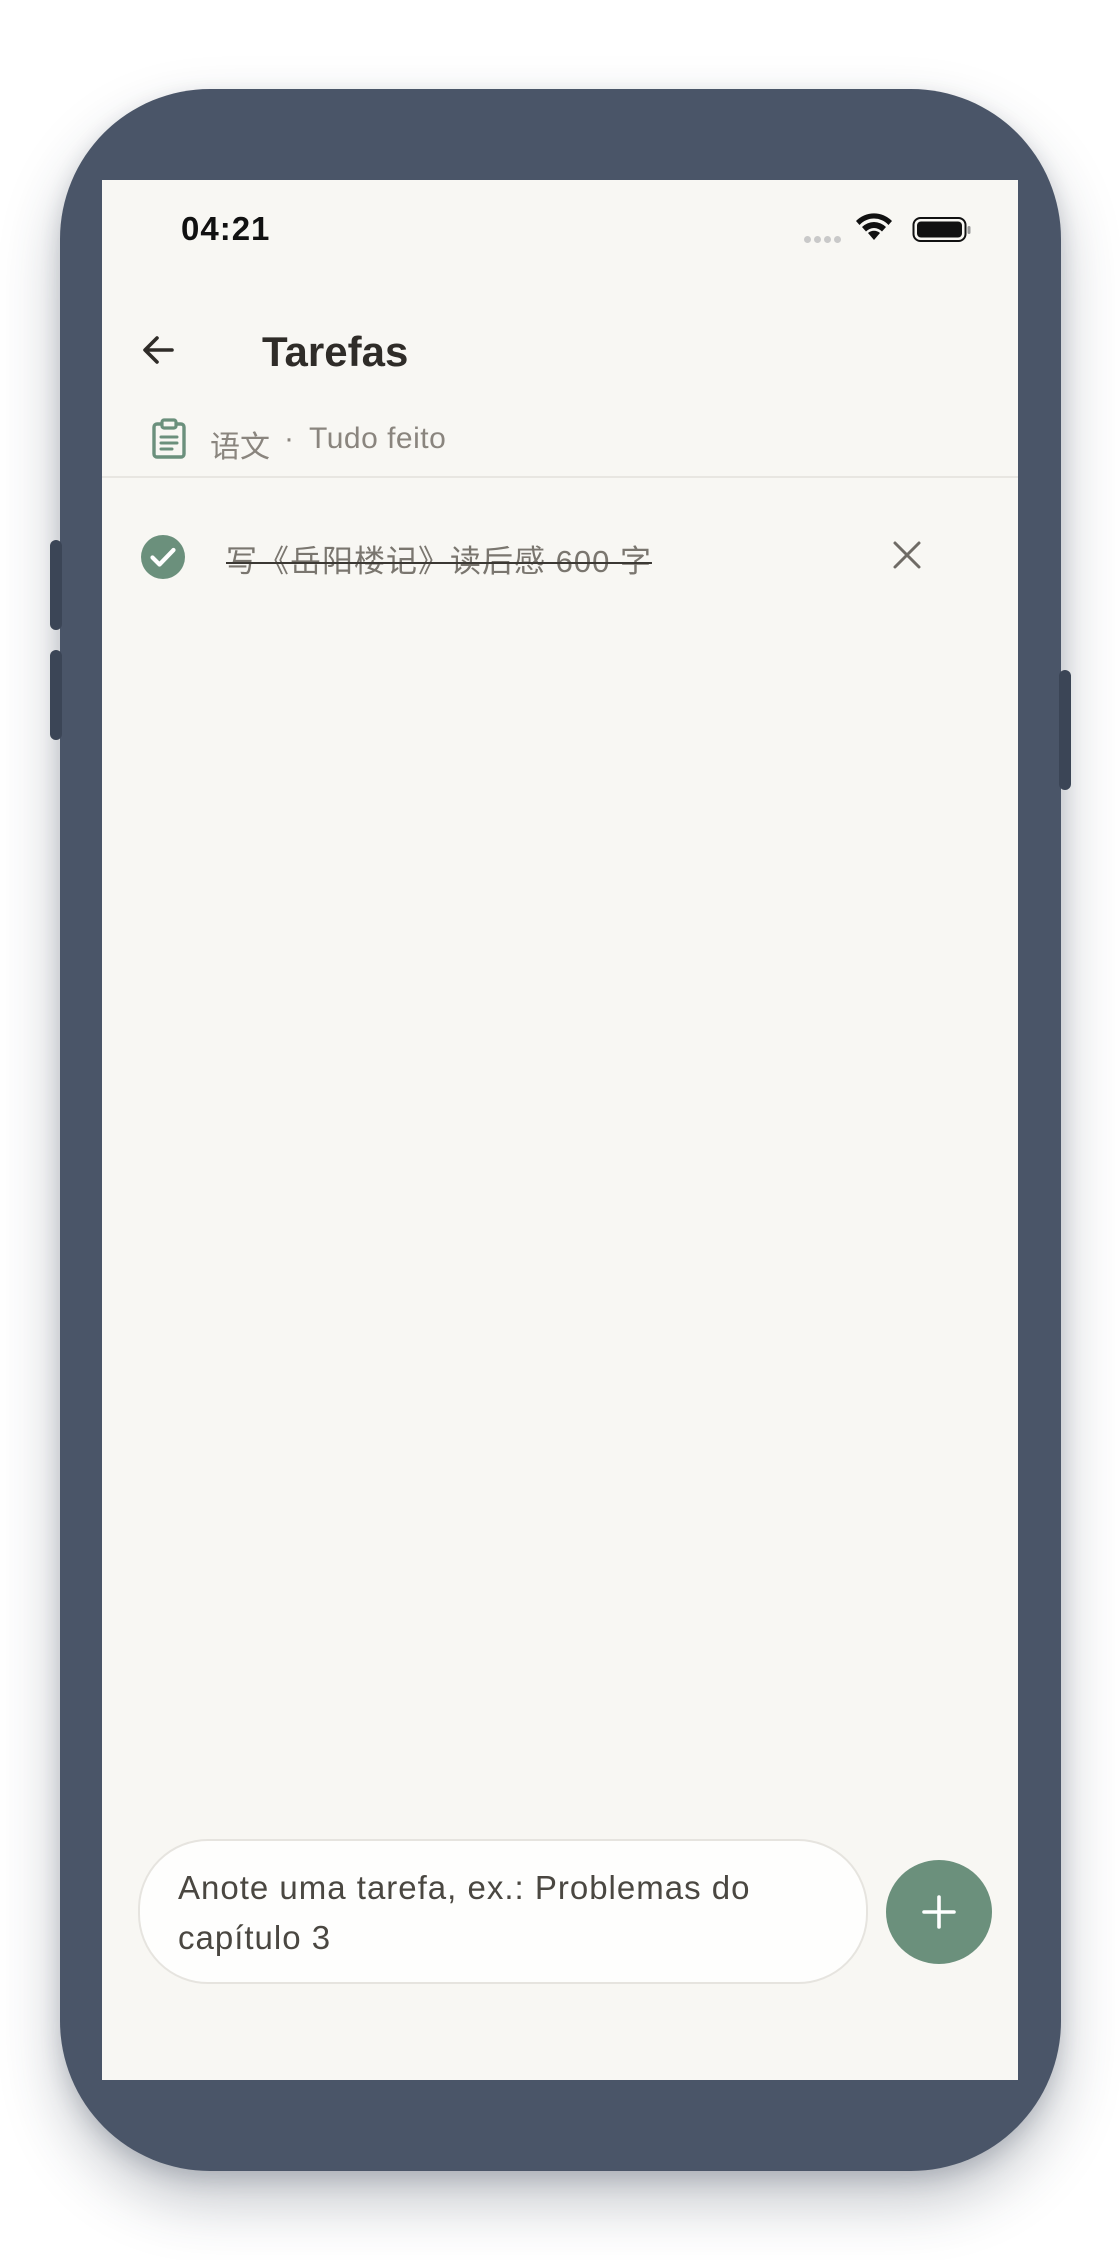  I want to click on plus-icon, so click(939, 1912).